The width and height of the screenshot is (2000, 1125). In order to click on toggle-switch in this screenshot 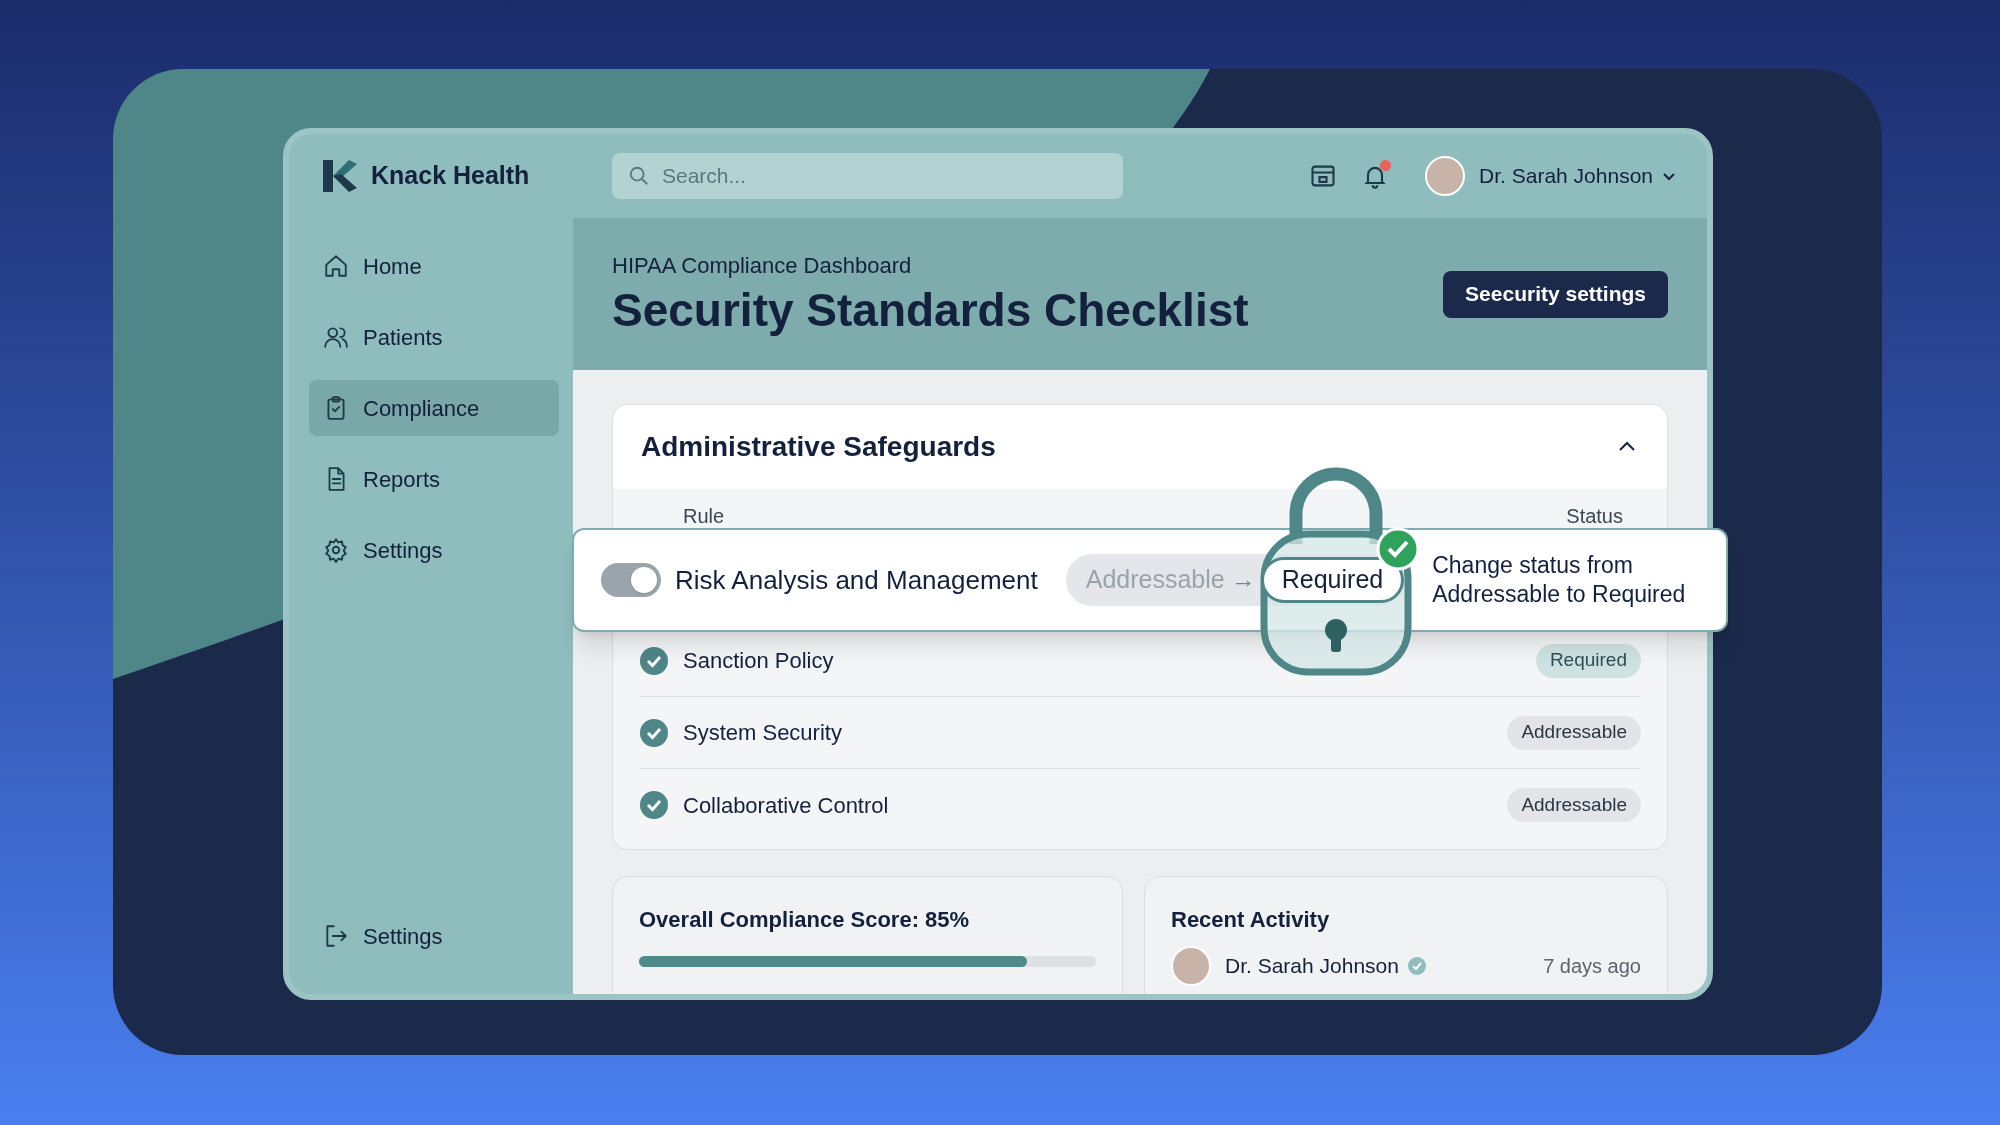, I will do `click(631, 580)`.